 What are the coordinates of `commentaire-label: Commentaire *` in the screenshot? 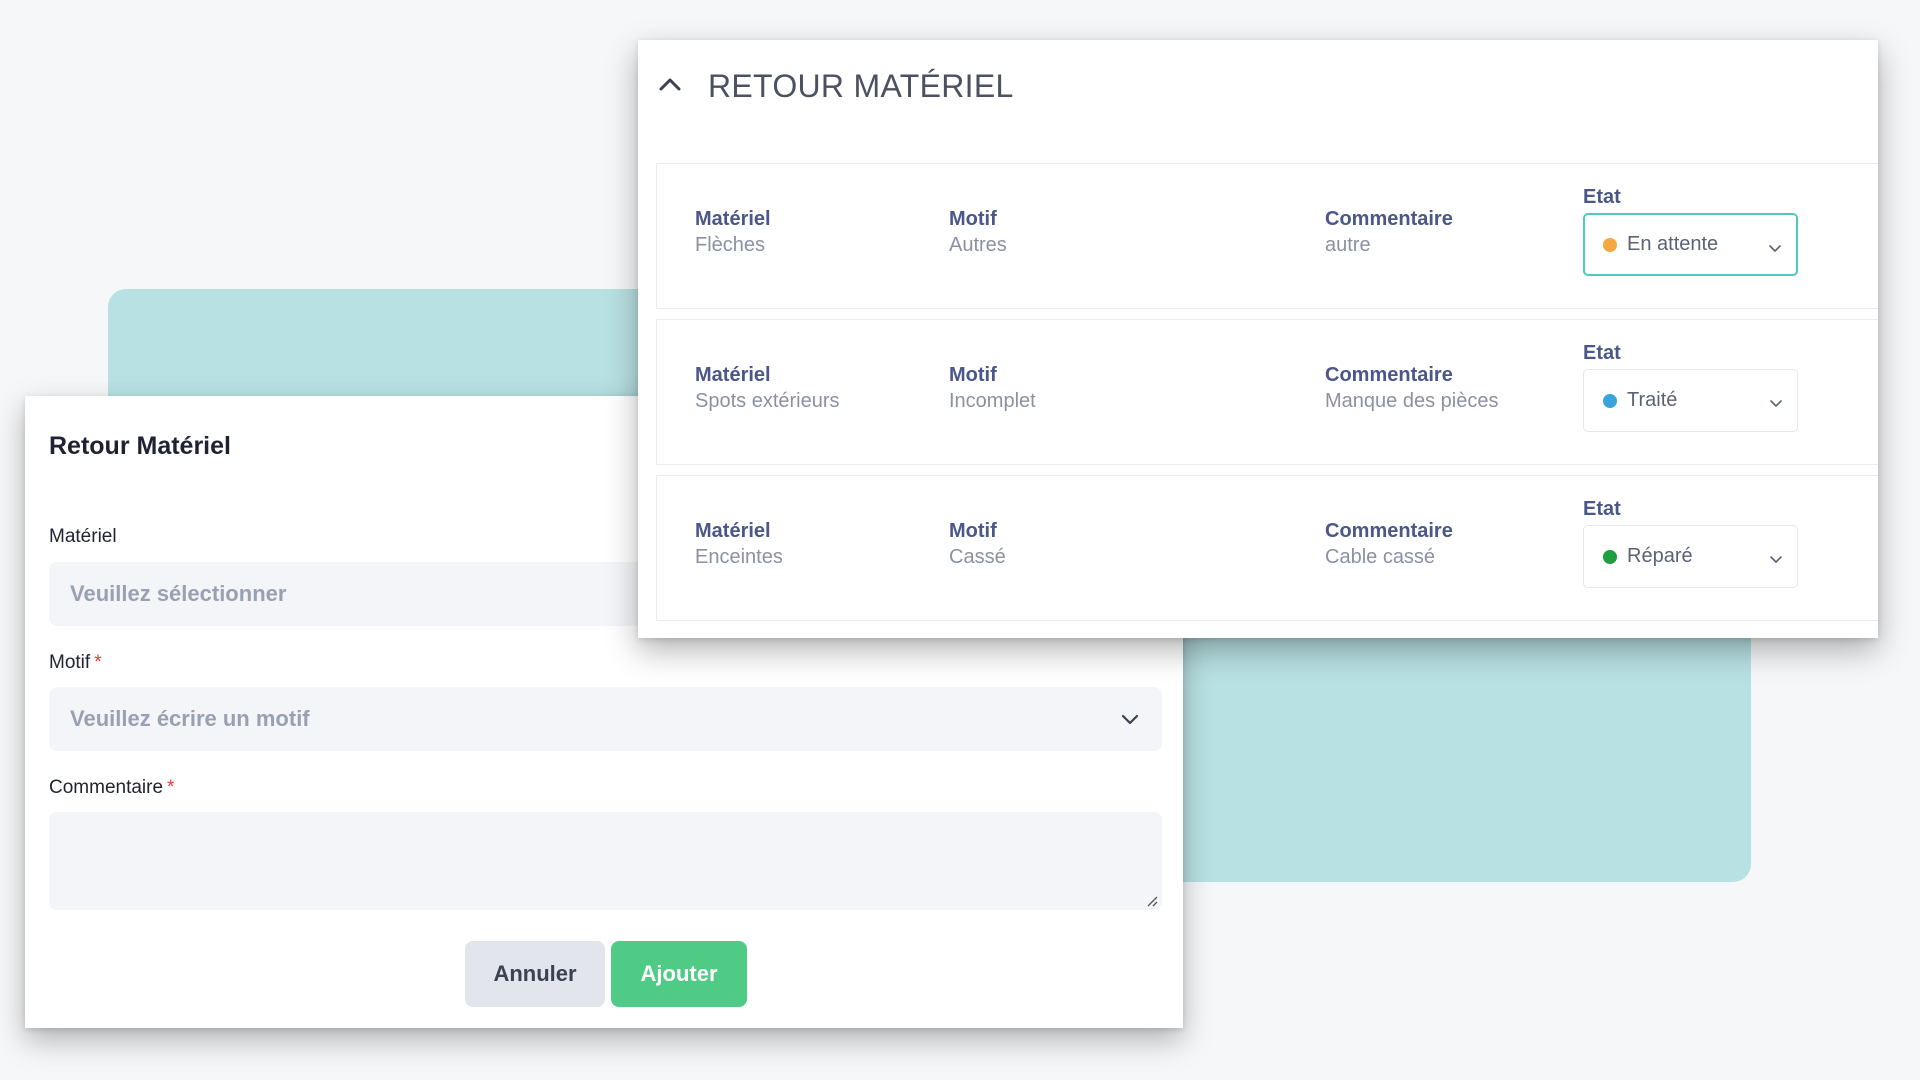 It's located at (111, 788).